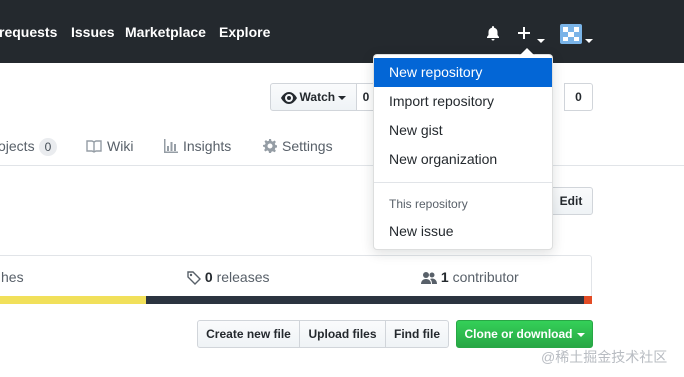 This screenshot has height=377, width=684. What do you see at coordinates (428, 204) in the screenshot?
I see `menu-section-header: This repository` at bounding box center [428, 204].